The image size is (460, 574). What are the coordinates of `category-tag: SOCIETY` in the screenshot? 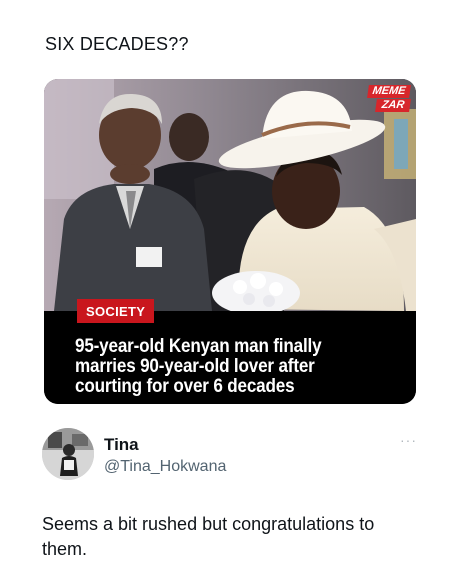 It's located at (116, 311).